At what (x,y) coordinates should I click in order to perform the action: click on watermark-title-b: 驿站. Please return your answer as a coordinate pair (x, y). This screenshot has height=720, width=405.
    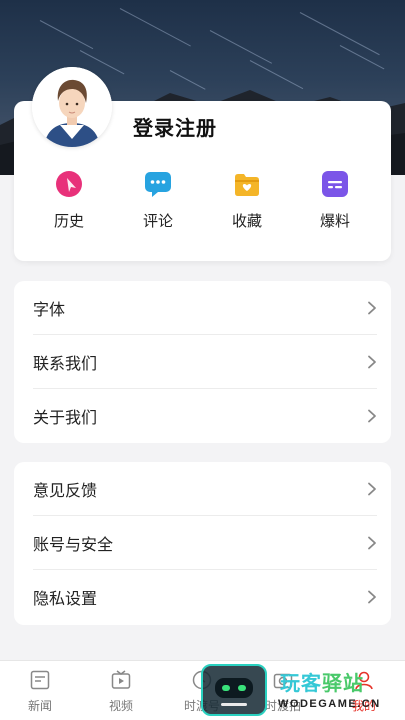
    Looking at the image, I should click on (343, 684).